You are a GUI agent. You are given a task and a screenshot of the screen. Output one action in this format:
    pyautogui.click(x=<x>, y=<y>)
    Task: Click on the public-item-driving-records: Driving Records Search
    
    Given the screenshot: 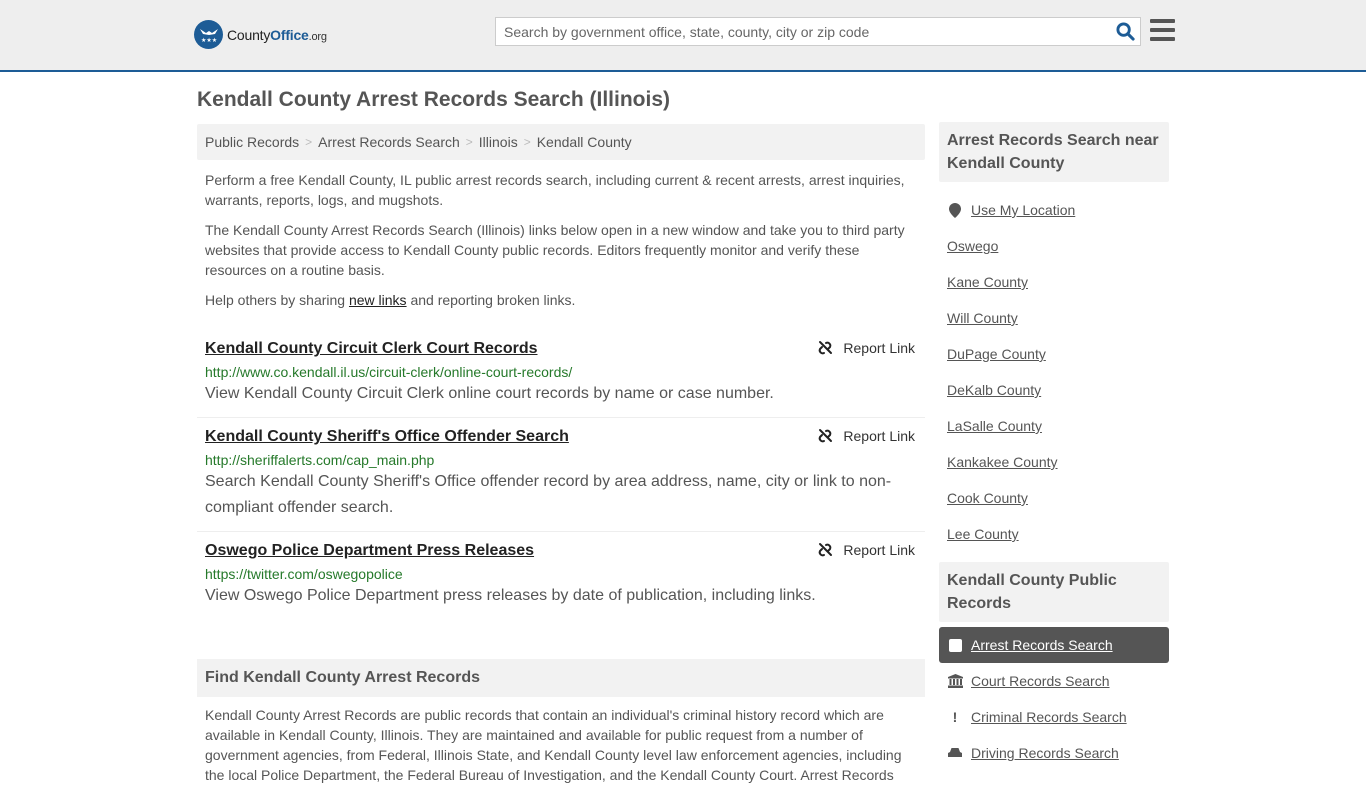 What is the action you would take?
    pyautogui.click(x=1054, y=753)
    